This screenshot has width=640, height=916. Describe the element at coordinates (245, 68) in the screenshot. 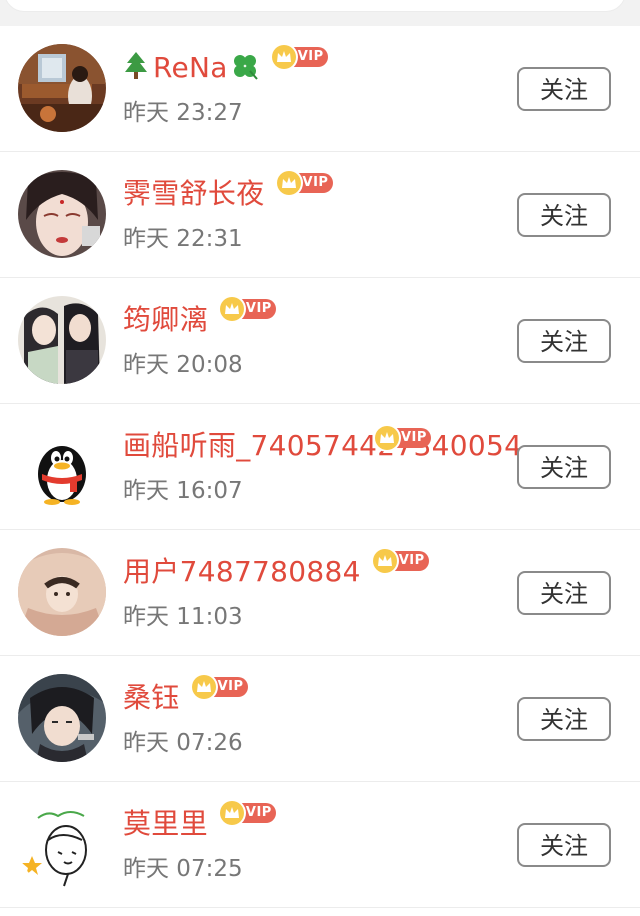

I see `four-leaf-clover-icon` at that location.